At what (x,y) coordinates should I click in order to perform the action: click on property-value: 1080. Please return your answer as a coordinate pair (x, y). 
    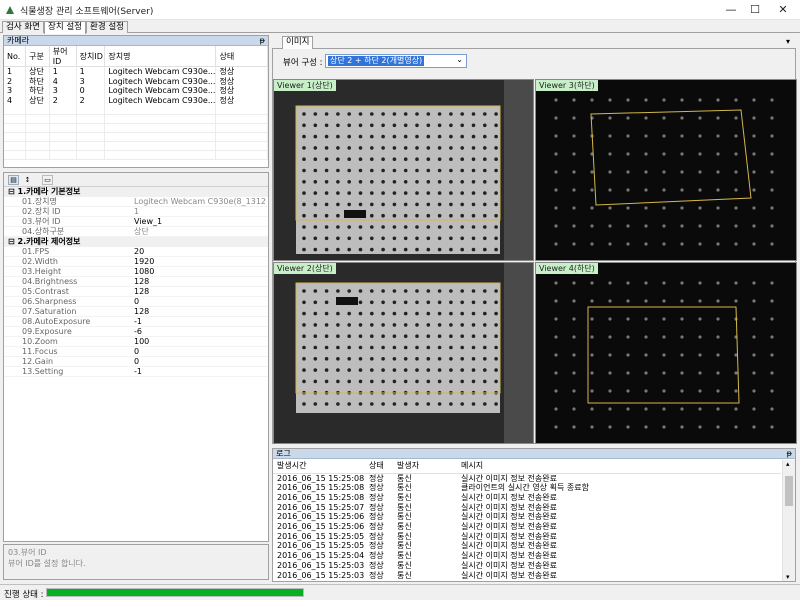
    Looking at the image, I should click on (200, 272).